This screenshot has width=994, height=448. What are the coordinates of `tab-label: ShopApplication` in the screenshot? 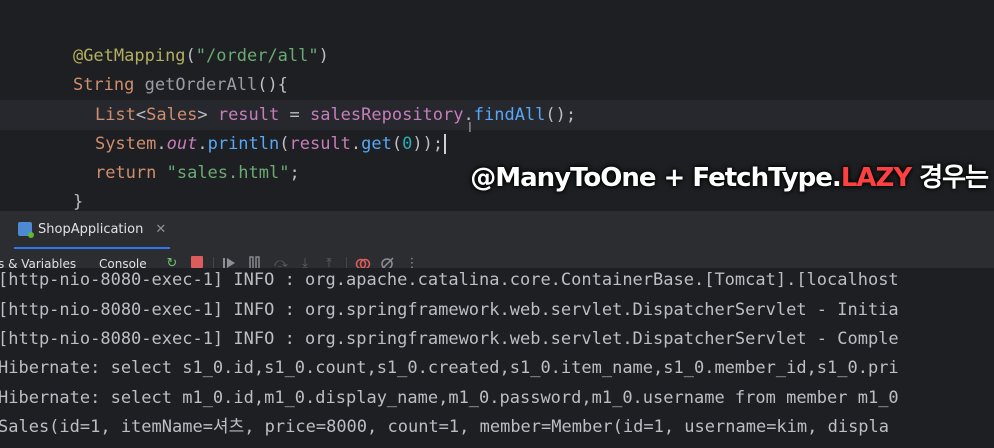 It's located at (91, 229).